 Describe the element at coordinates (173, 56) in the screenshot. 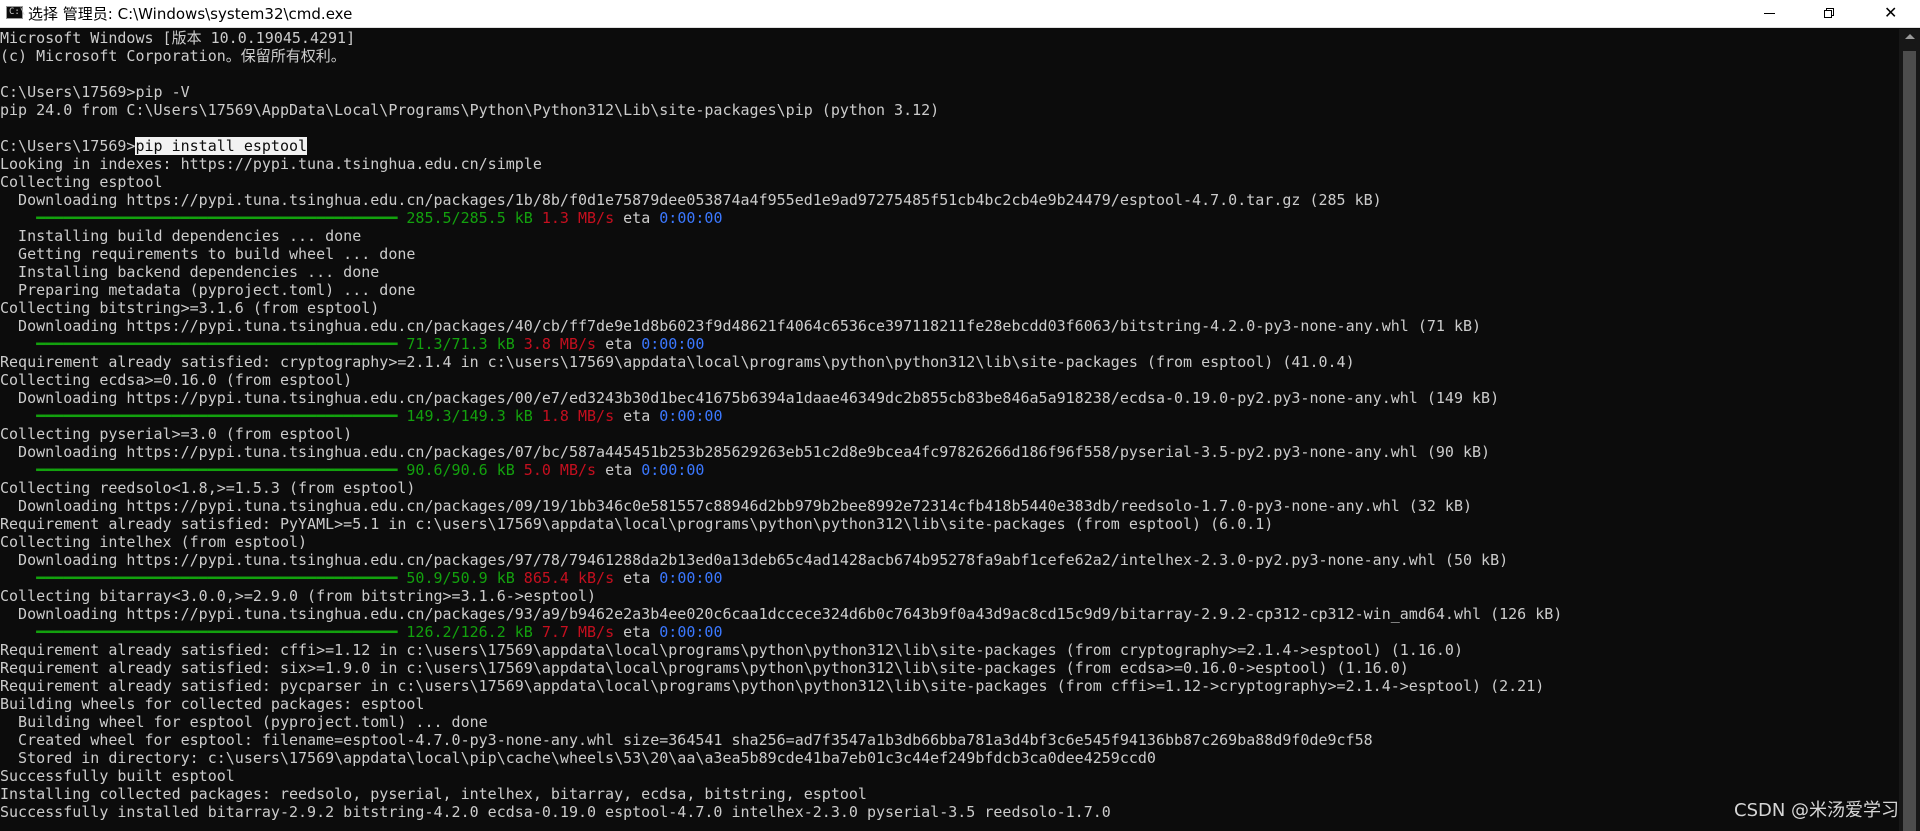

I see `console-line: (c) Microsoft Corporation。保留所有权利。` at that location.